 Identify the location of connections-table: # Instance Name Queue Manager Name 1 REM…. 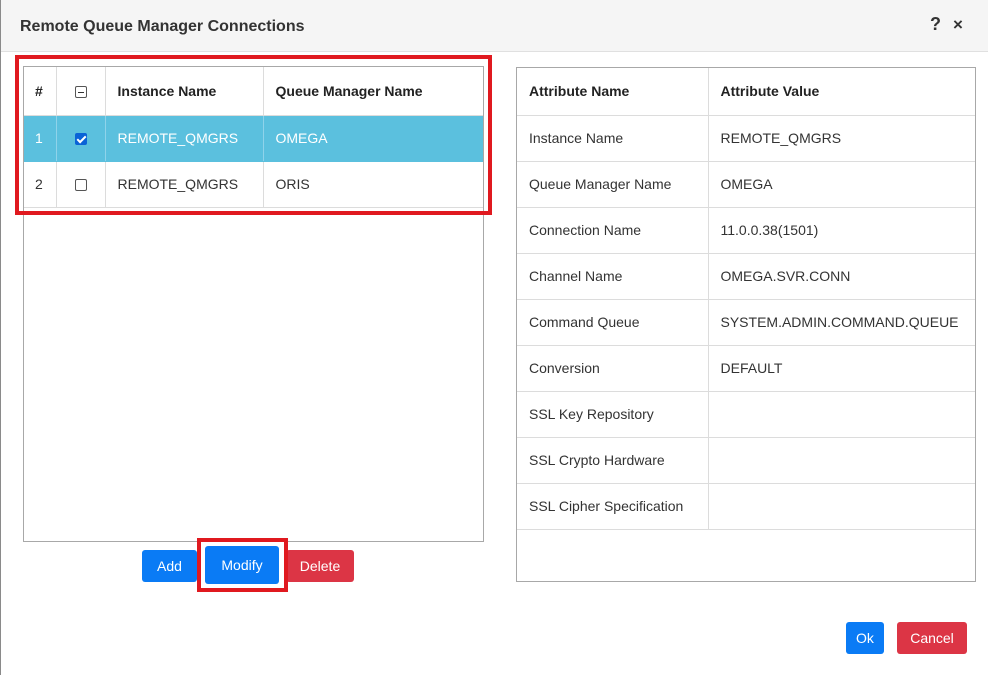
(253, 137).